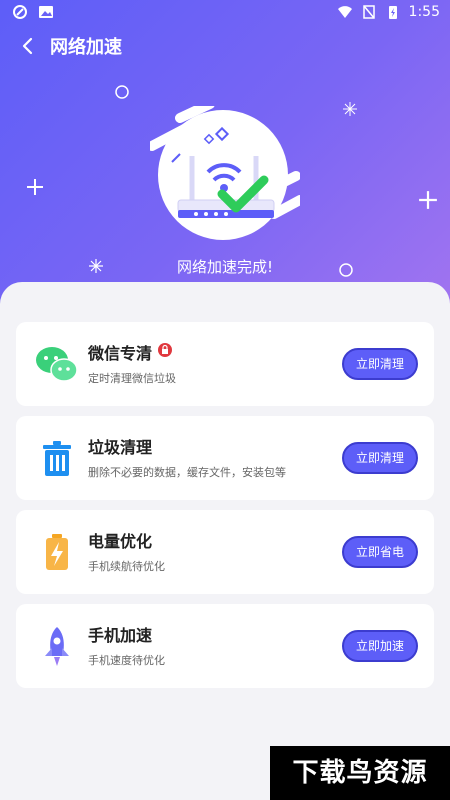 The width and height of the screenshot is (450, 800). Describe the element at coordinates (368, 12) in the screenshot. I see `no-signal-icon` at that location.